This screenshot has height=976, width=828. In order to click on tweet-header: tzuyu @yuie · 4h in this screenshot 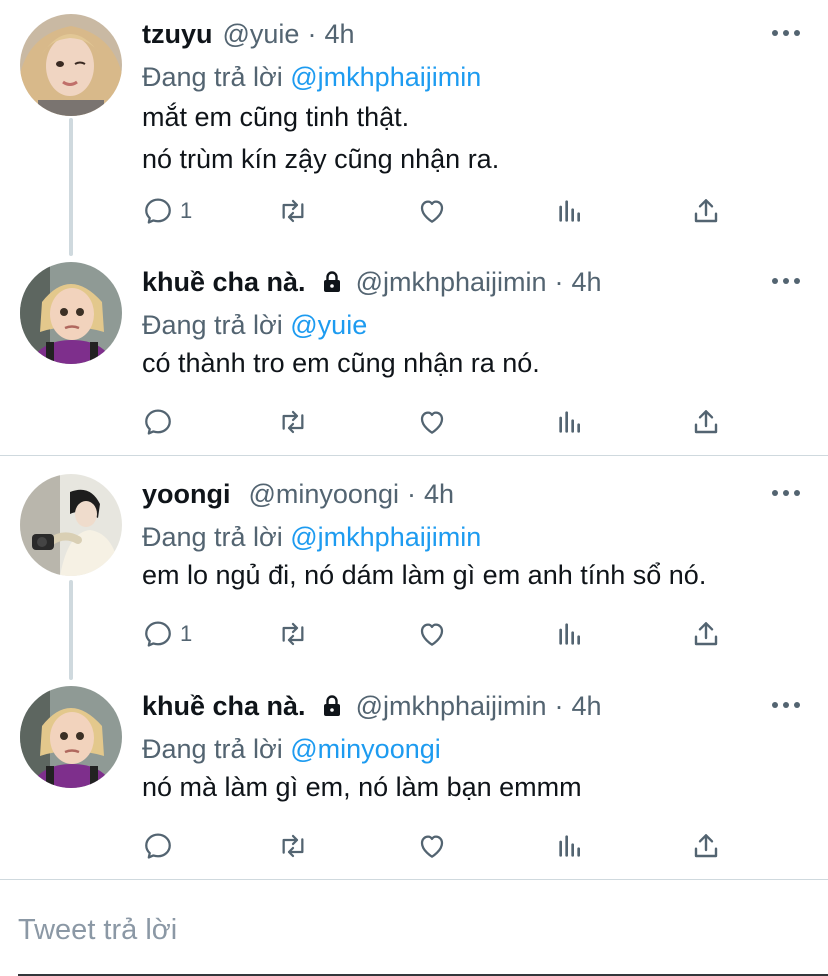, I will do `click(248, 34)`.